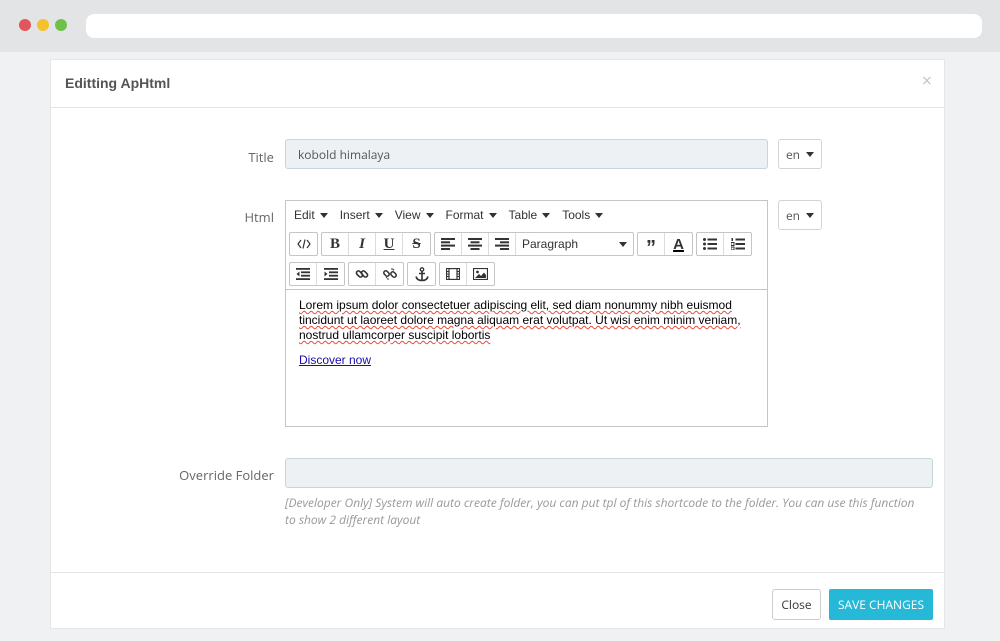  Describe the element at coordinates (304, 215) in the screenshot. I see `menu-edit-label: Edit` at that location.